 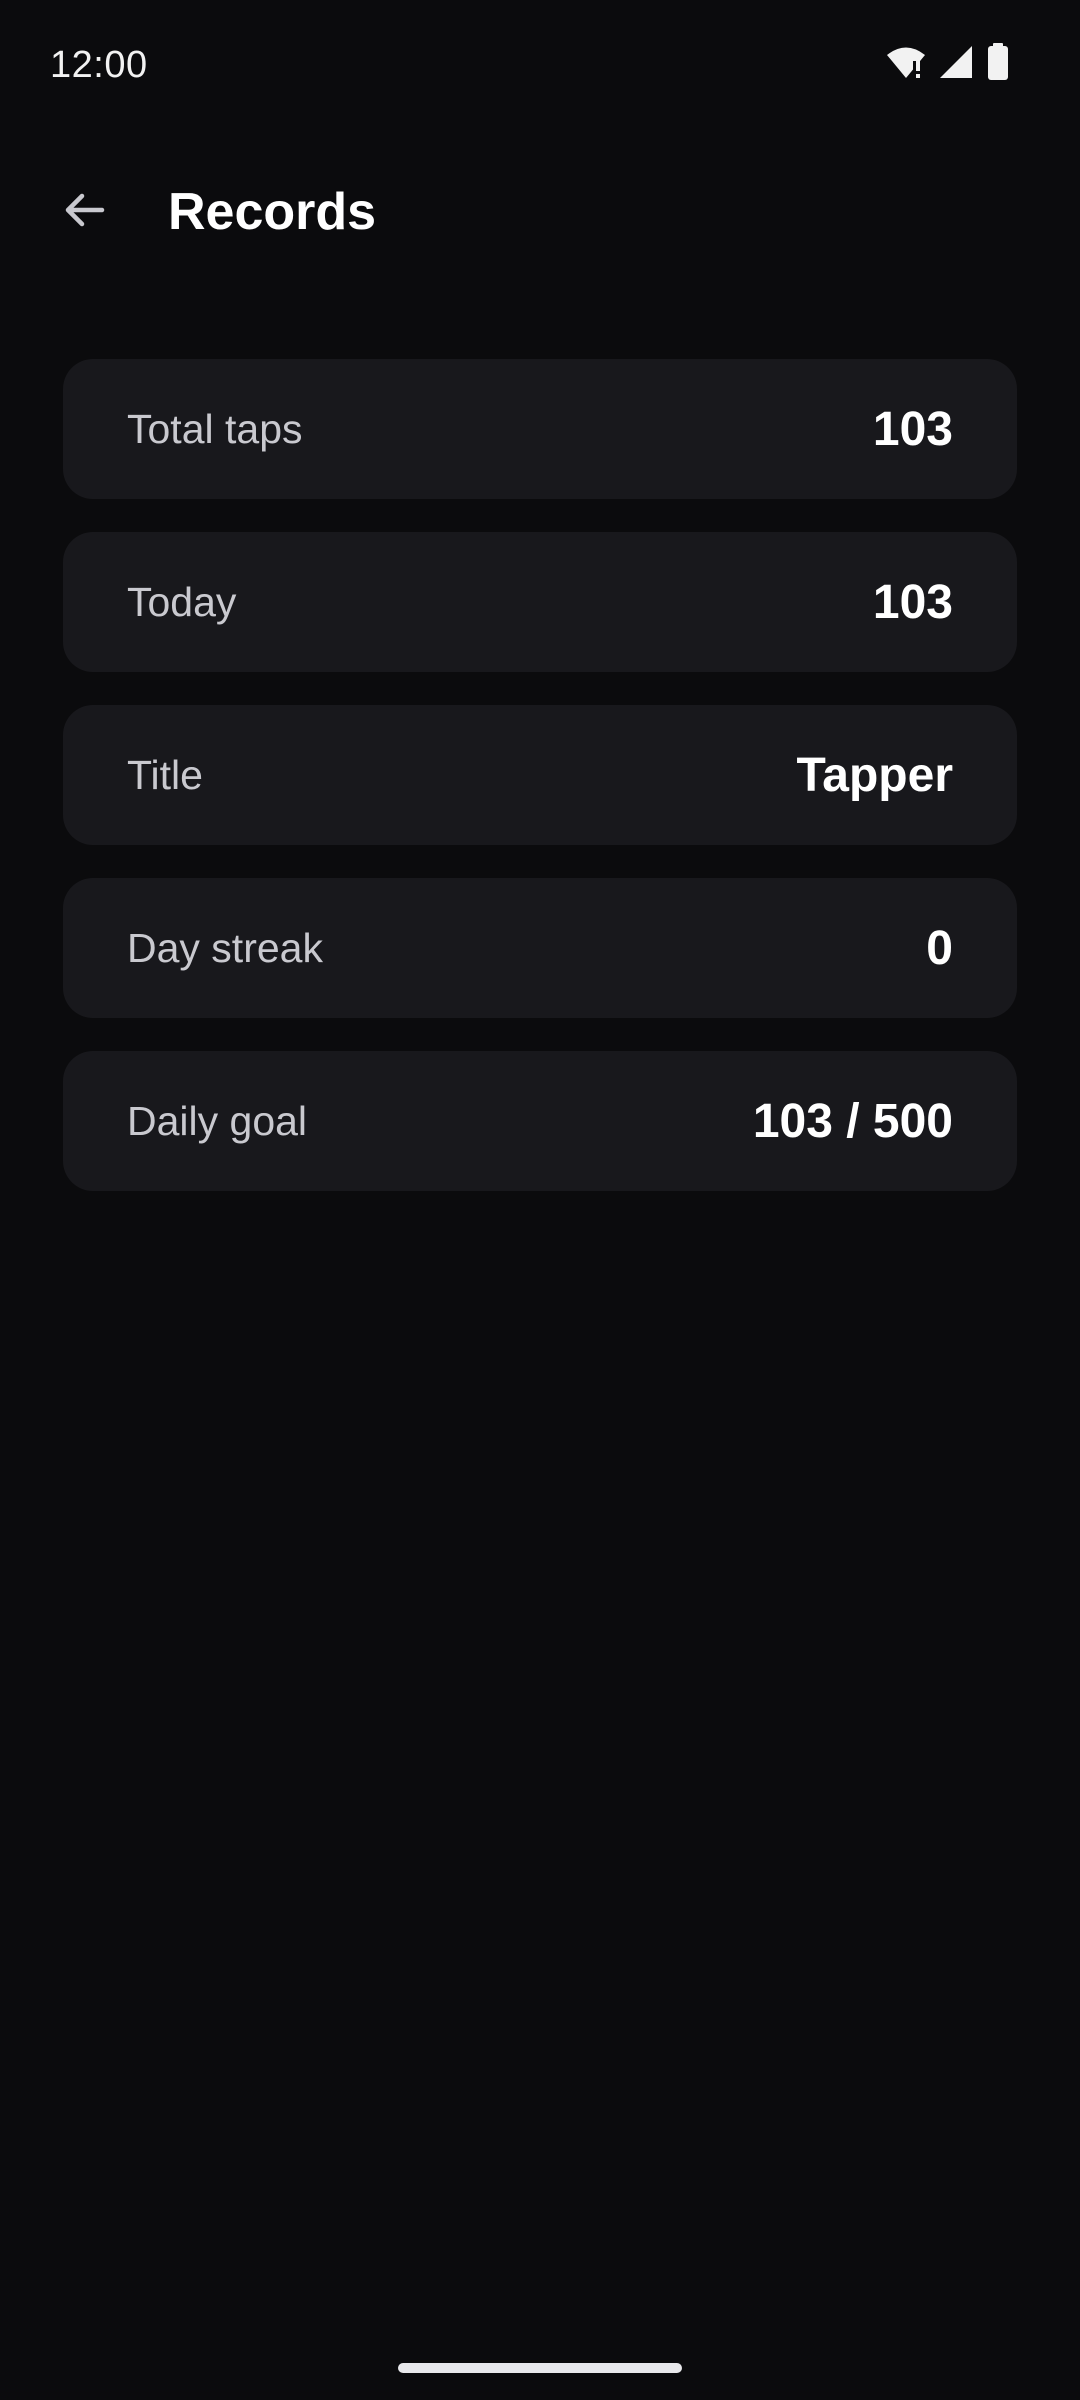 What do you see at coordinates (874, 775) in the screenshot?
I see `record-value: Tapper` at bounding box center [874, 775].